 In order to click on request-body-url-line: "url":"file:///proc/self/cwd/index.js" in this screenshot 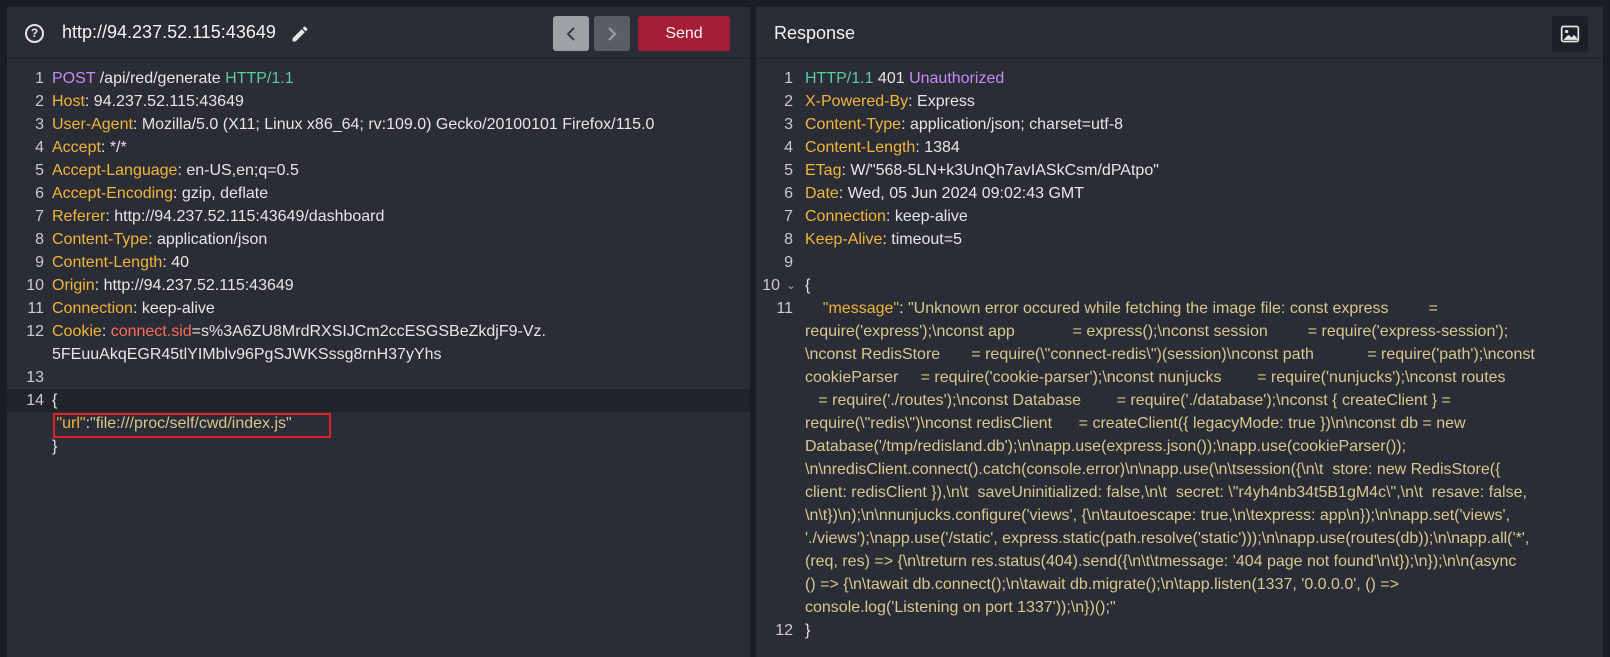, I will do `click(378, 425)`.